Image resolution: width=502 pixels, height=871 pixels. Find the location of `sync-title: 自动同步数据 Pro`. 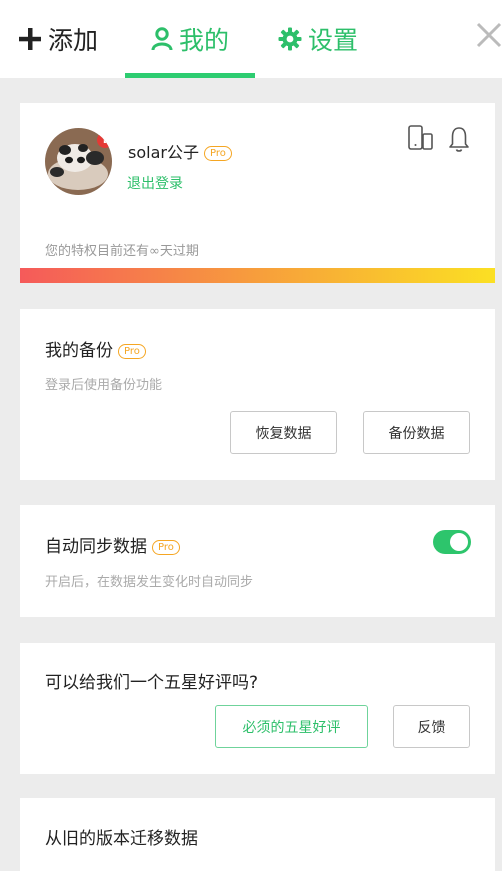

sync-title: 自动同步数据 Pro is located at coordinates (112, 544).